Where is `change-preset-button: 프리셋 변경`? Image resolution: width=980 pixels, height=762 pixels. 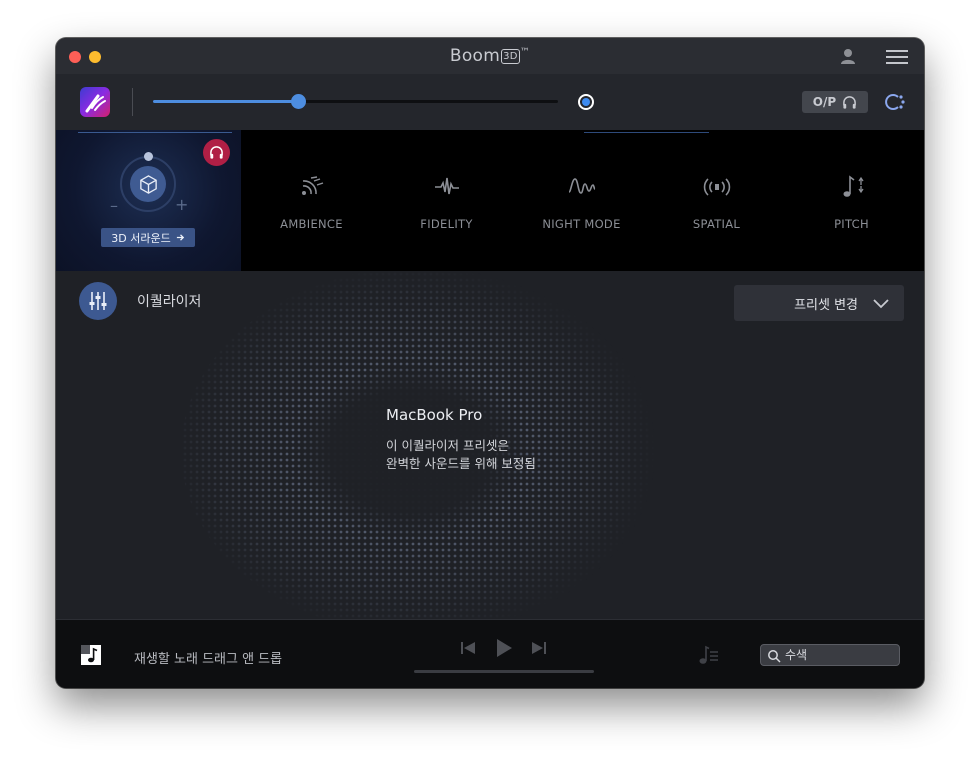 change-preset-button: 프리셋 변경 is located at coordinates (819, 303).